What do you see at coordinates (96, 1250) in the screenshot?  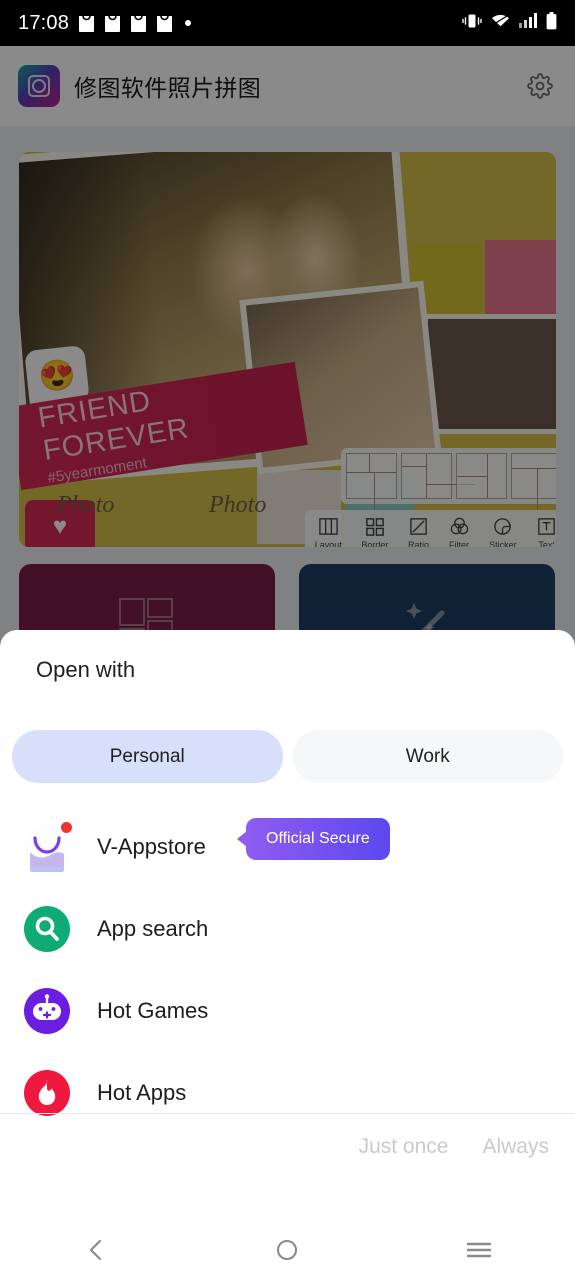 I see `back-button` at bounding box center [96, 1250].